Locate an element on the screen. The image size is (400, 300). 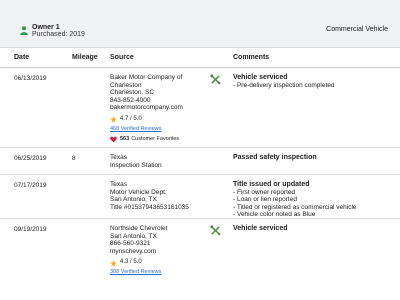
customer-favorites: 563 Customer Favorites is located at coordinates (146, 140).